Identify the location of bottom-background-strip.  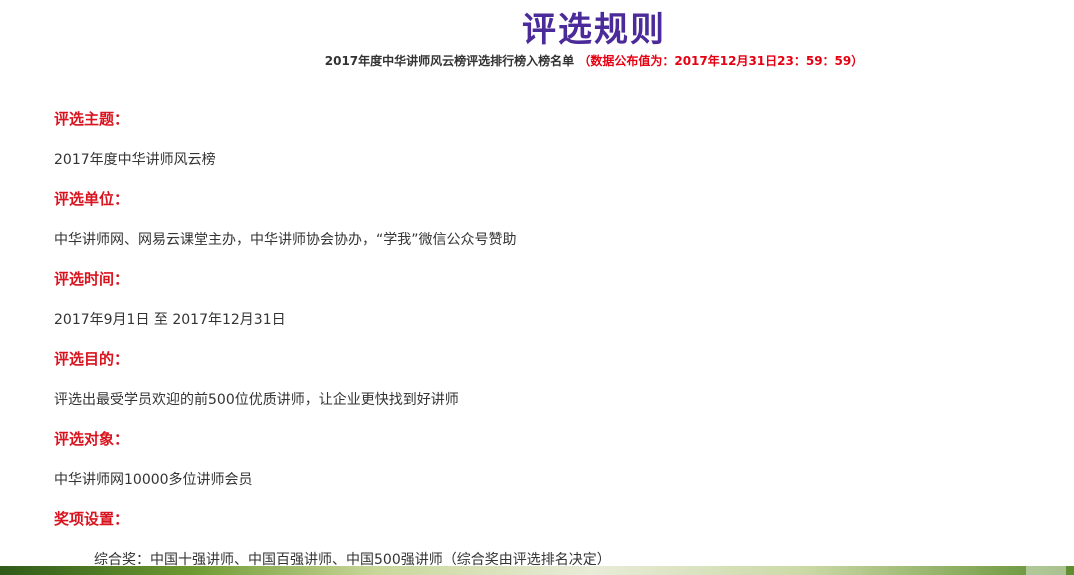
(537, 570).